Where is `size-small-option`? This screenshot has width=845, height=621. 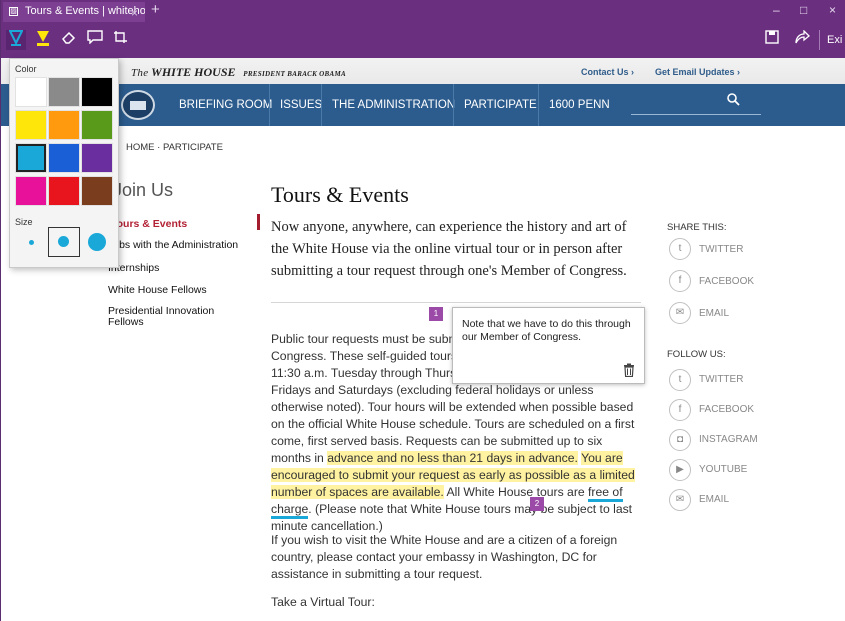 size-small-option is located at coordinates (31, 242).